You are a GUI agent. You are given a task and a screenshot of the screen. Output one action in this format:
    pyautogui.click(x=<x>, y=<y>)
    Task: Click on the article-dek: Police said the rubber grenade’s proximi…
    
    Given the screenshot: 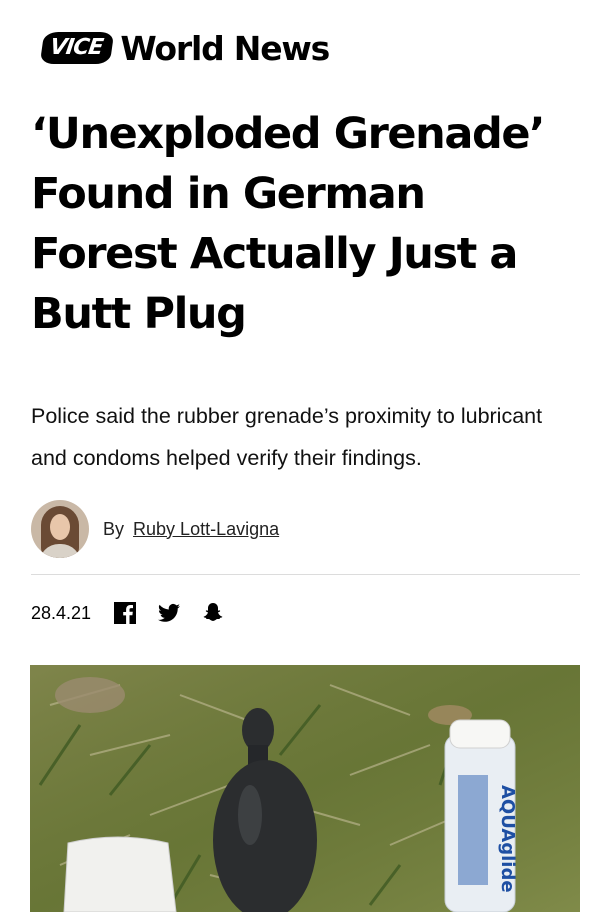 What is the action you would take?
    pyautogui.click(x=287, y=437)
    